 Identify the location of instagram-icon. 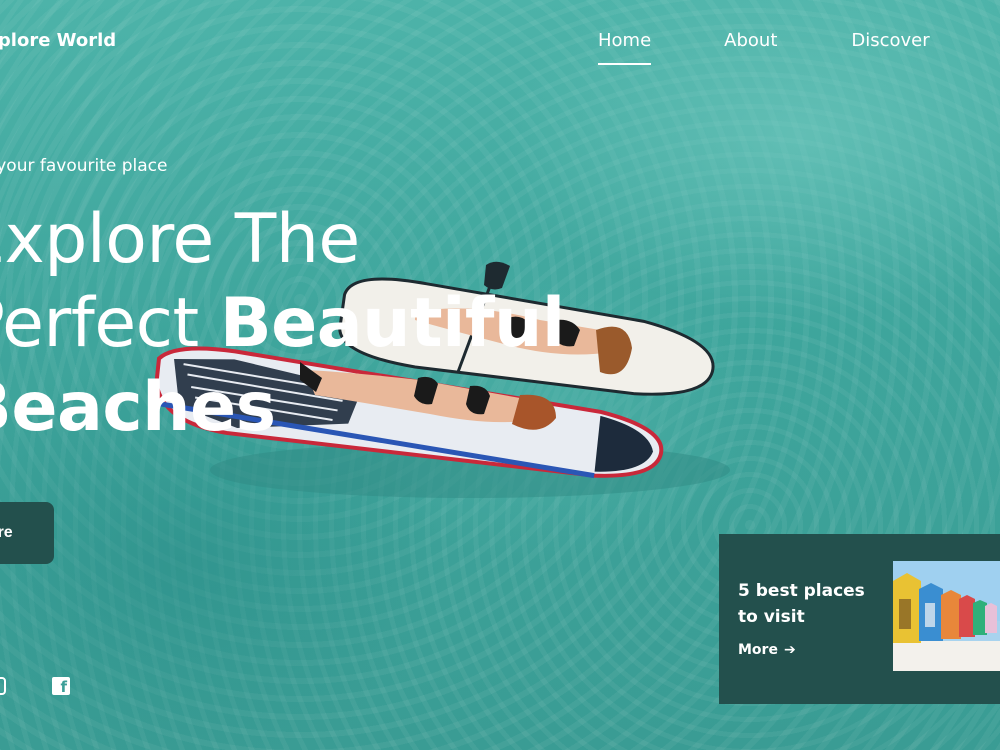
(3, 686).